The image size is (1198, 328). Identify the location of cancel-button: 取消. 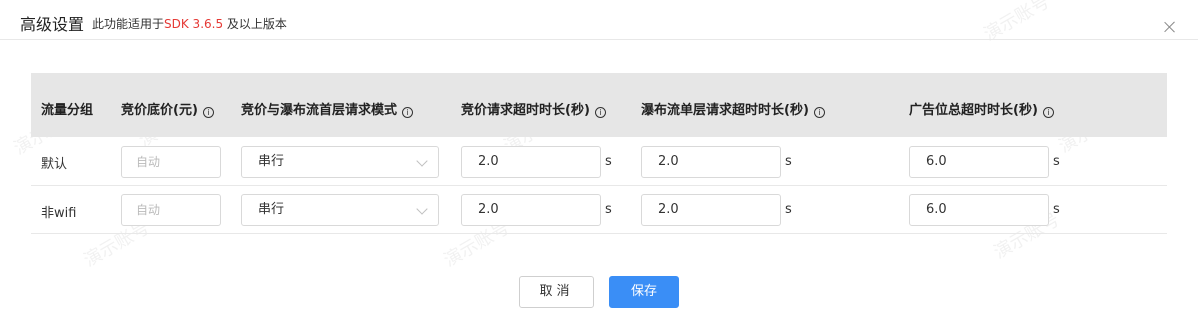
(556, 292).